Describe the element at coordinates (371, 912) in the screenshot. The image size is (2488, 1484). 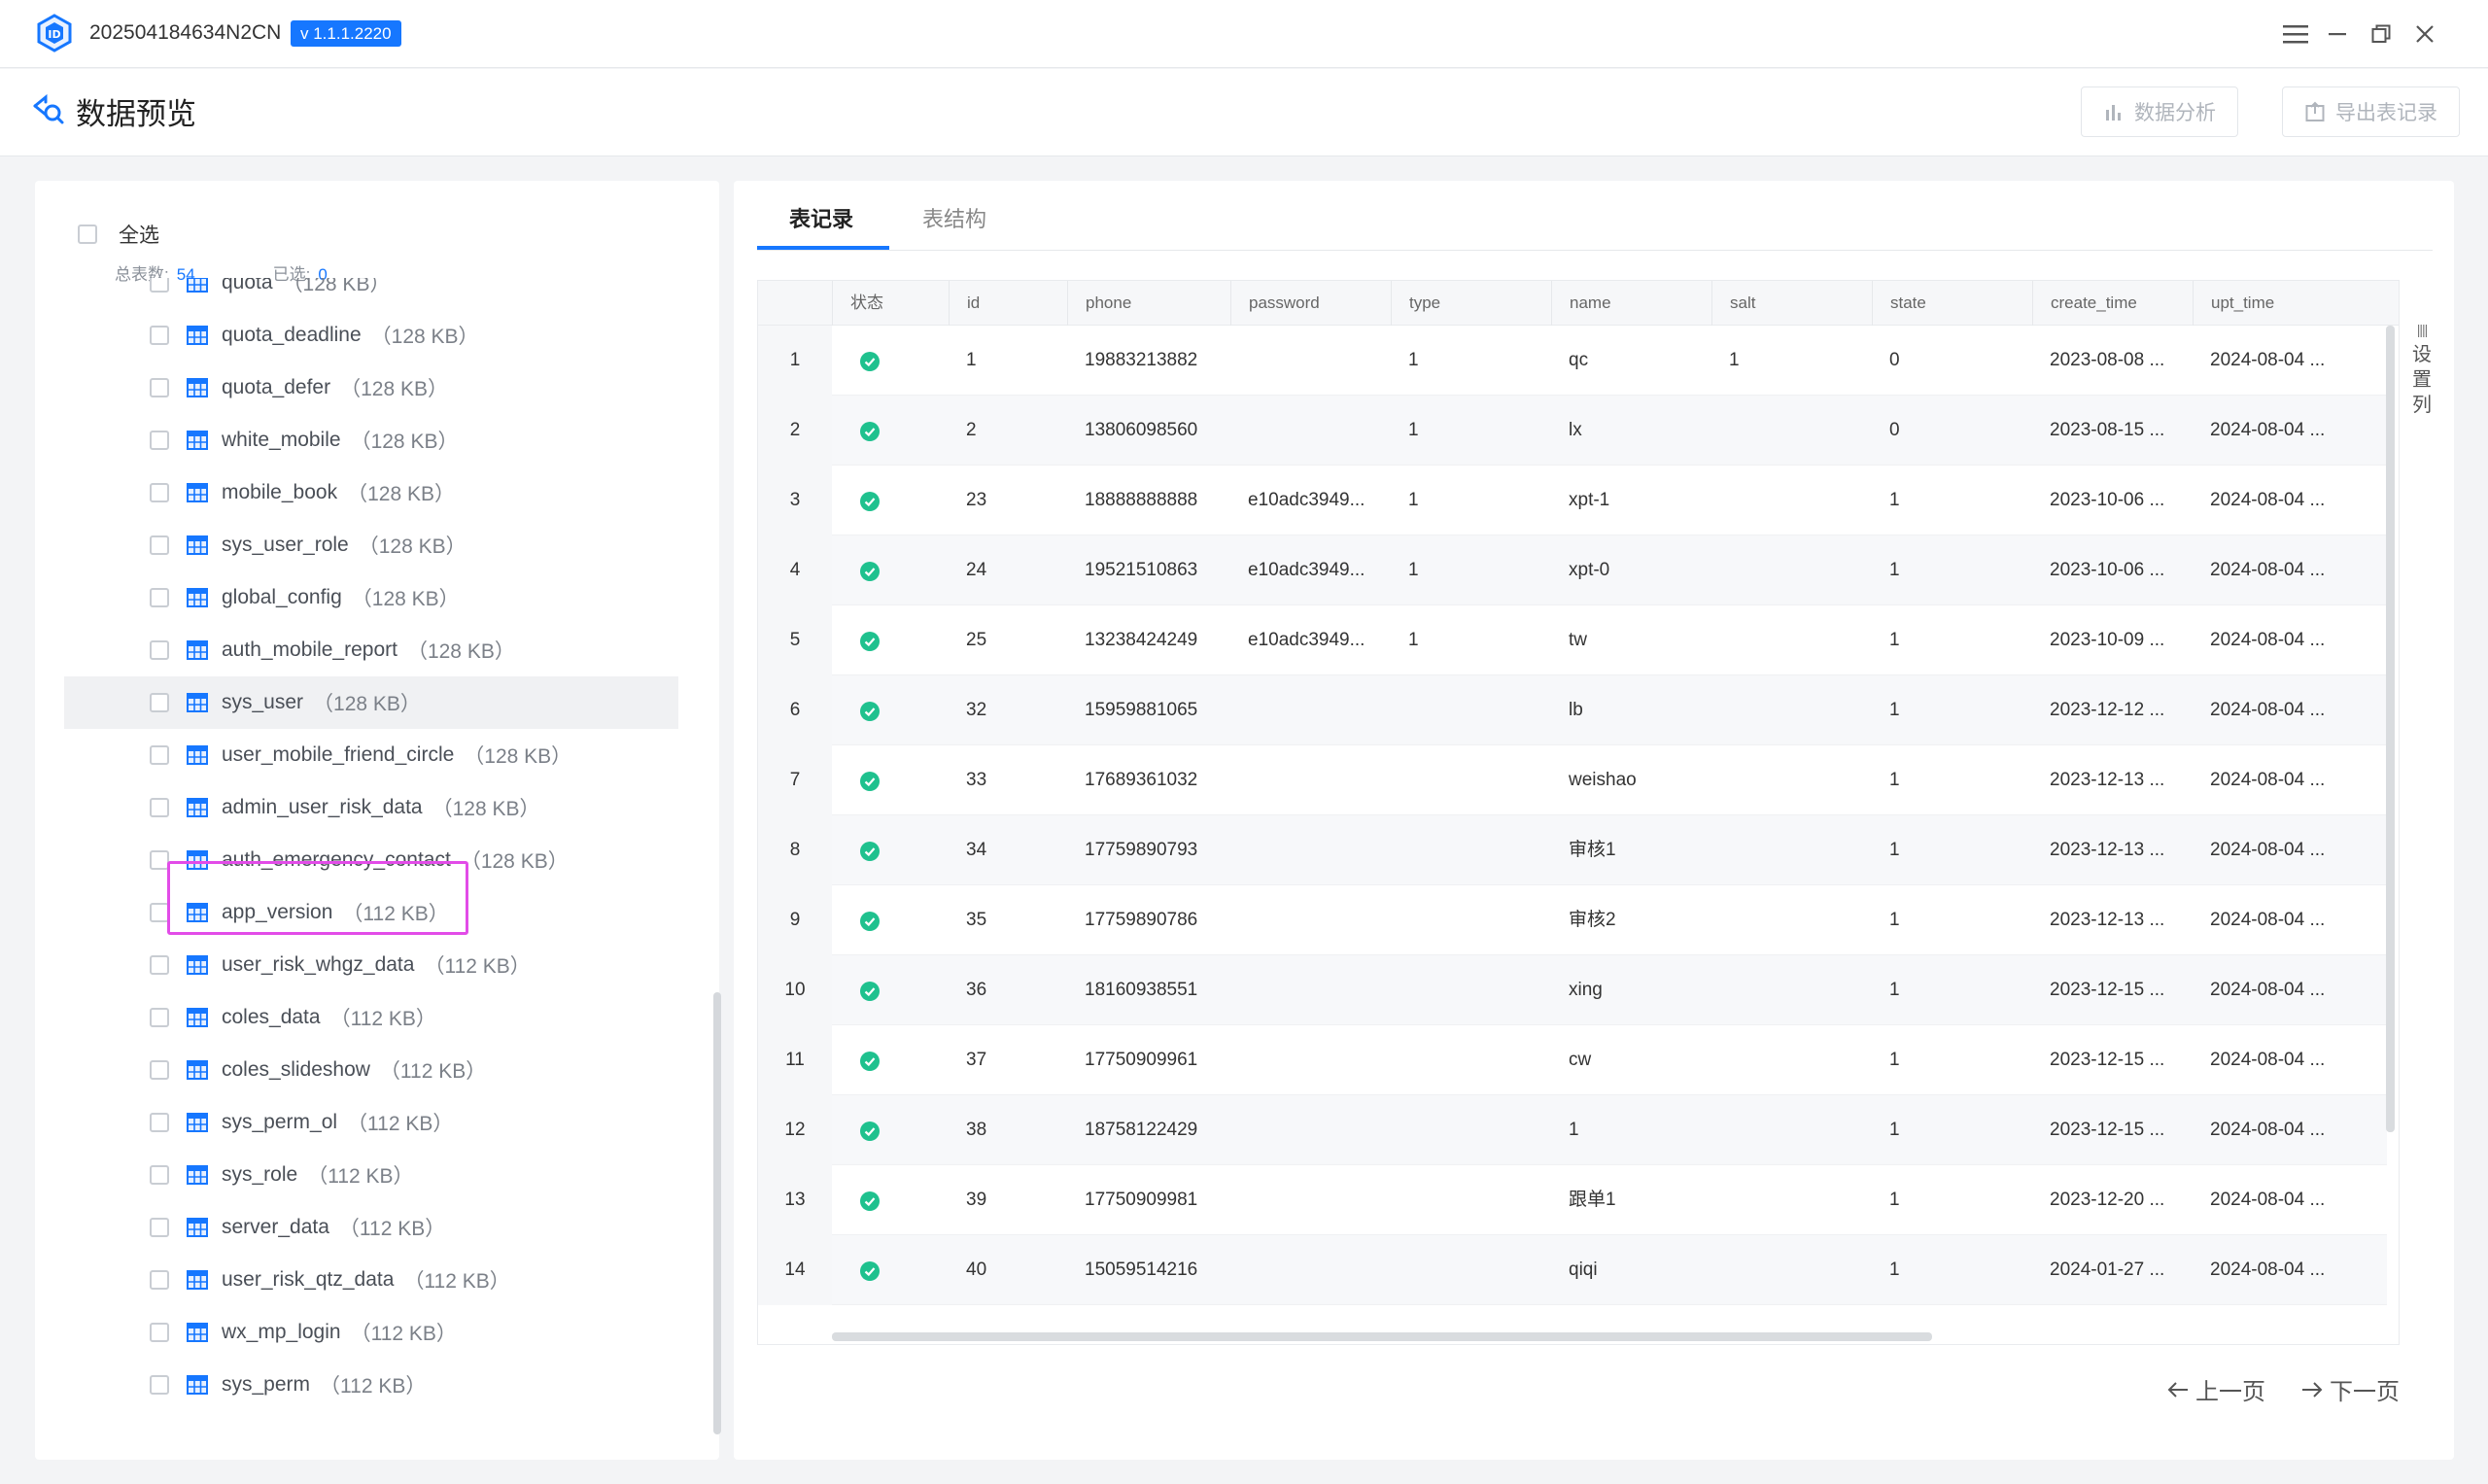
I see `table-item-app-version: app_version （112 KB）` at that location.